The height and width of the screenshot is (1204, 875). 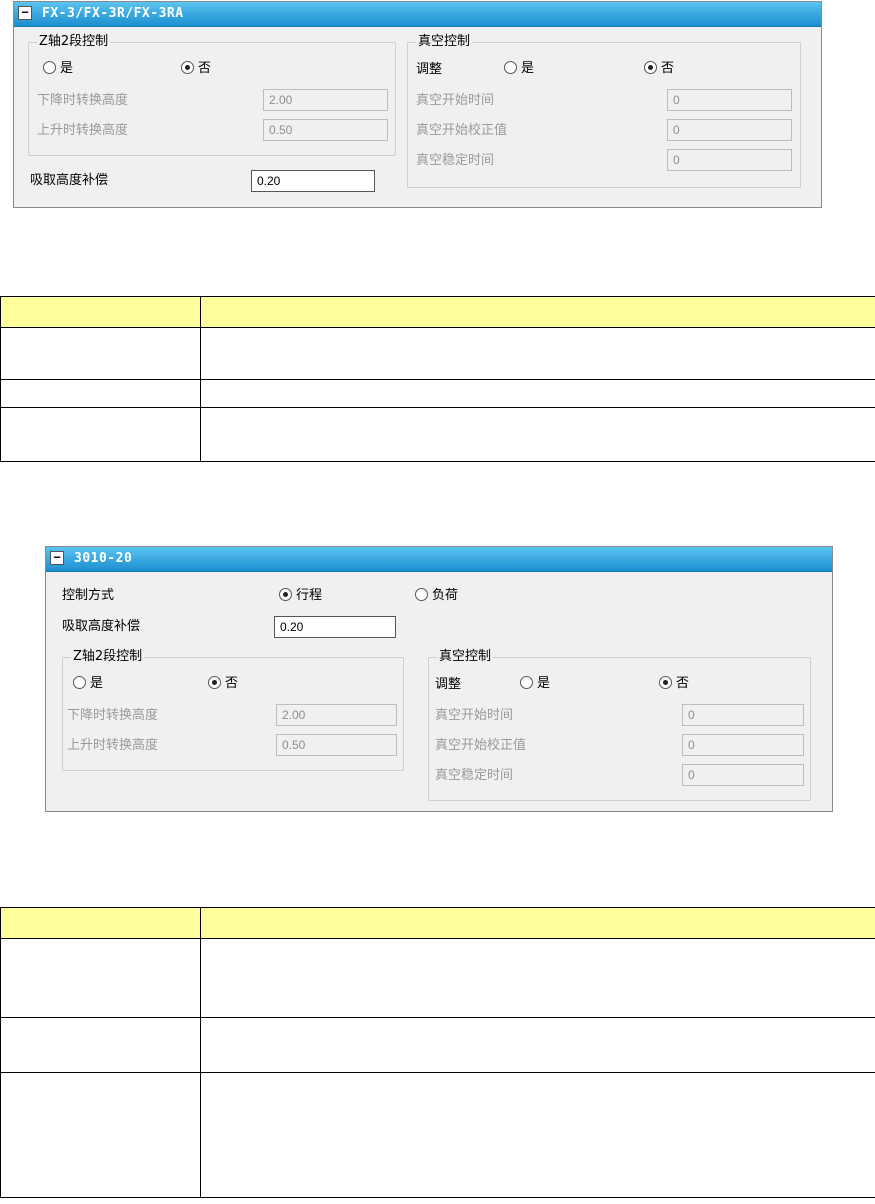 What do you see at coordinates (88, 595) in the screenshot?
I see `control-mode-label: 控制方式` at bounding box center [88, 595].